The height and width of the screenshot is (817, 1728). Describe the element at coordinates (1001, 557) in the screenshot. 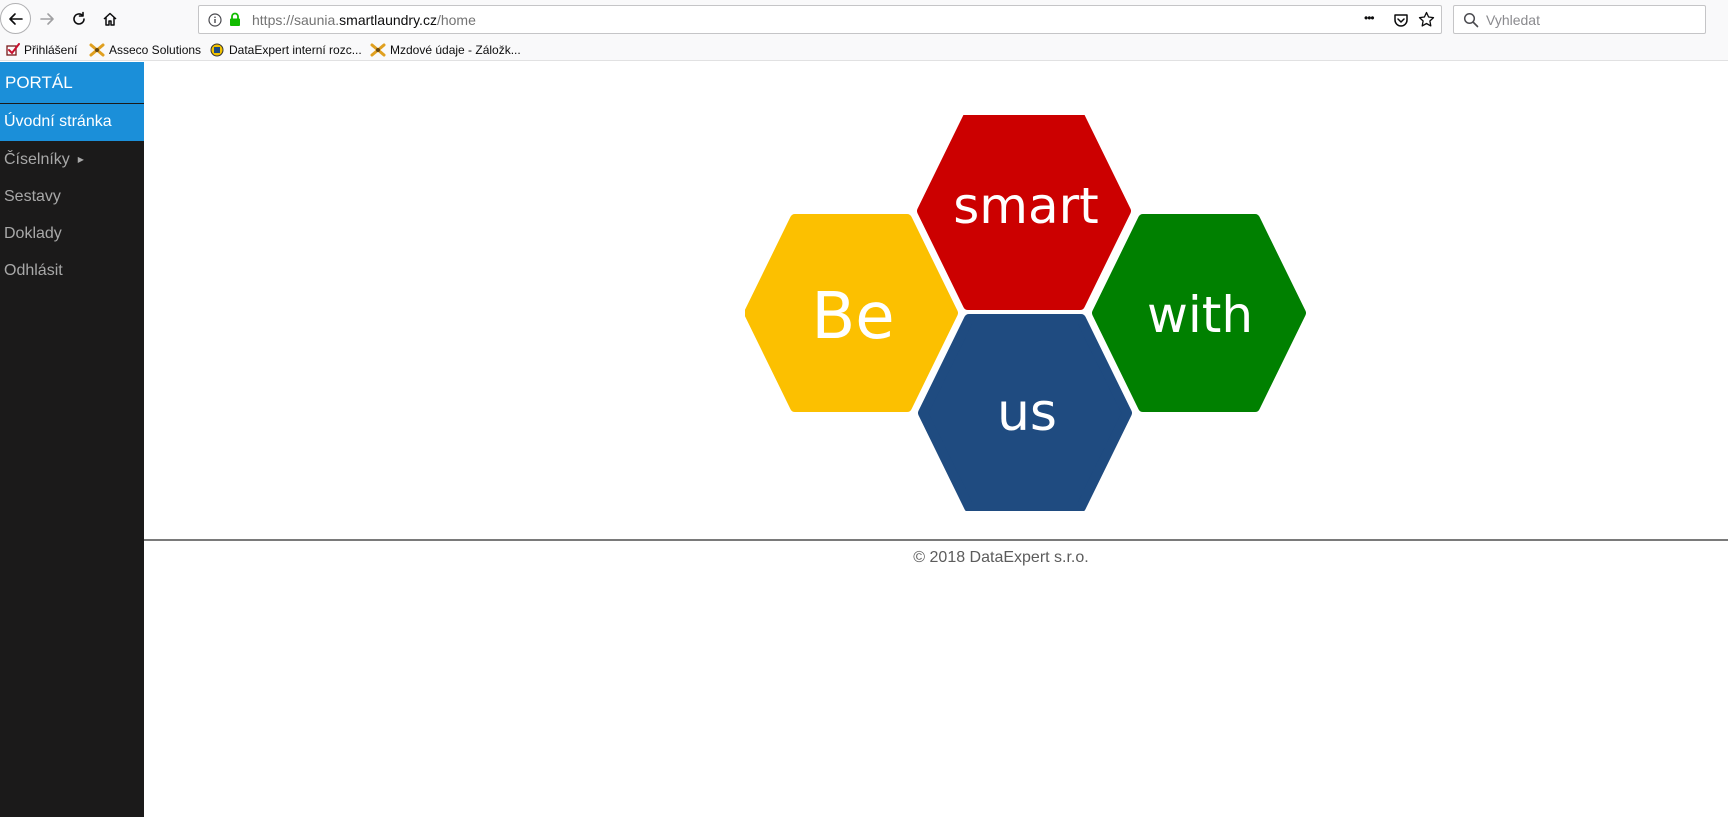

I see `footer-copyright: © 2018 DataExpert s.r.o.` at that location.